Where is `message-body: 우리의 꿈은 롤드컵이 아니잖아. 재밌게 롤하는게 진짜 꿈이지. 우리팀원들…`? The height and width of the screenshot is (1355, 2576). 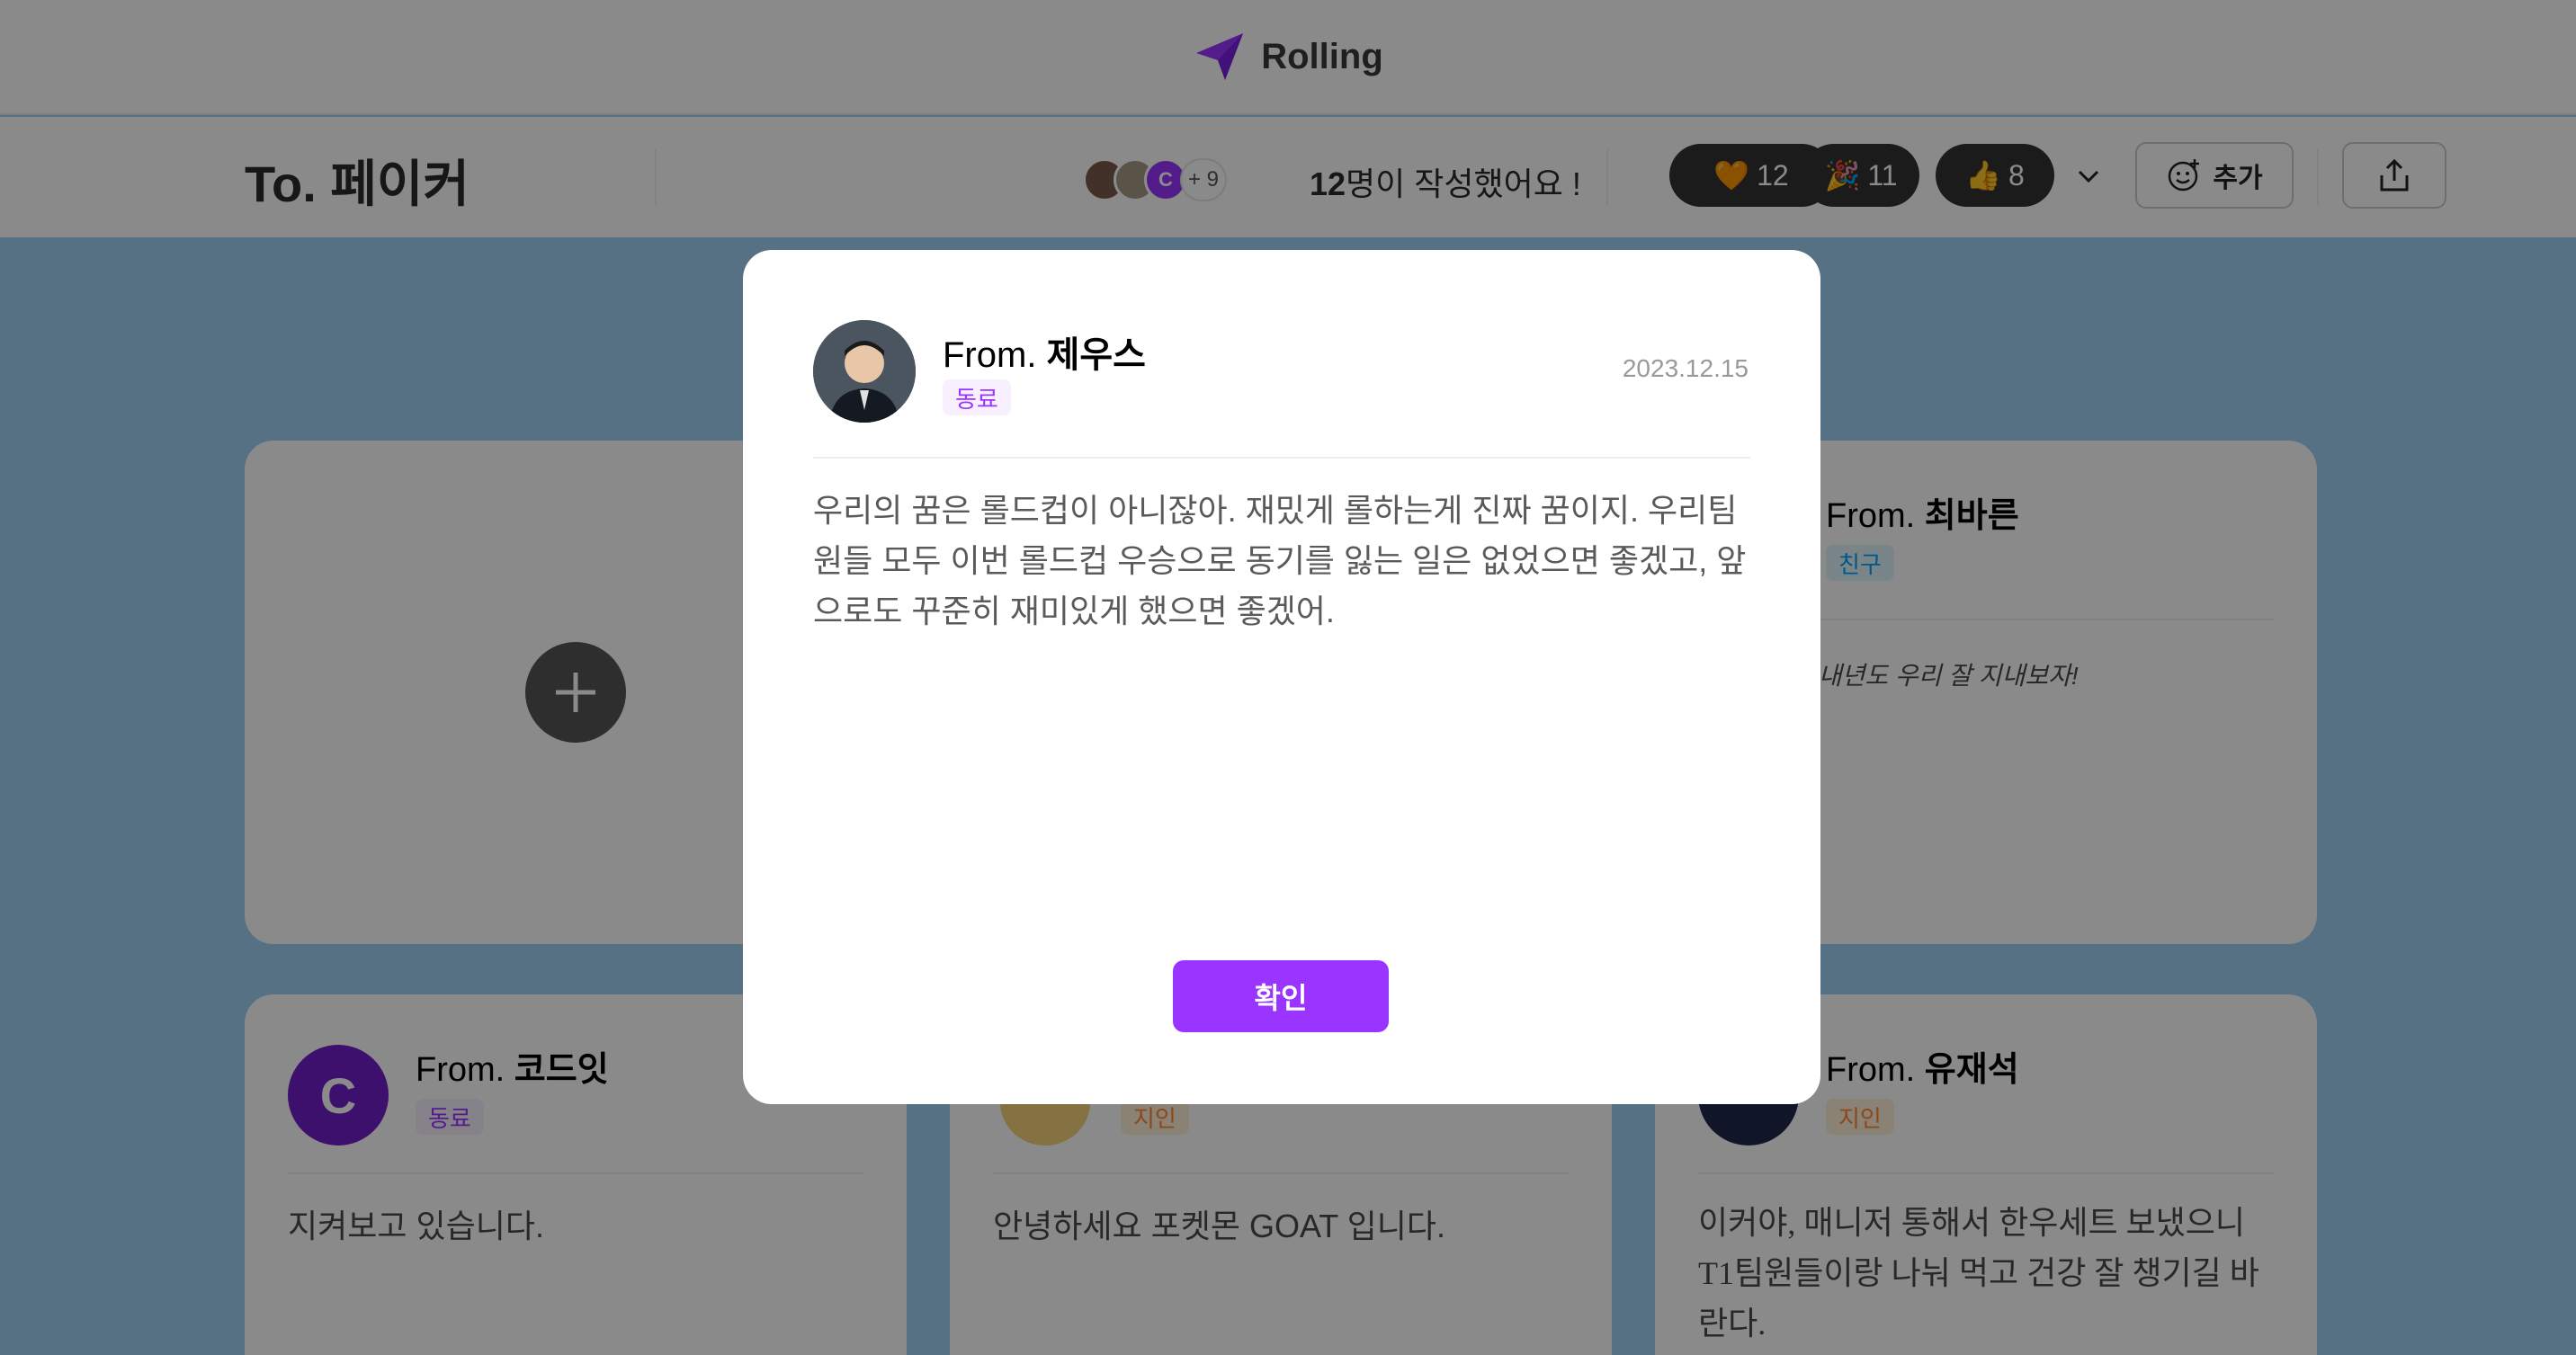 message-body: 우리의 꿈은 롤드컵이 아니잖아. 재밌게 롤하는게 진짜 꿈이지. 우리팀원들… is located at coordinates (1280, 560).